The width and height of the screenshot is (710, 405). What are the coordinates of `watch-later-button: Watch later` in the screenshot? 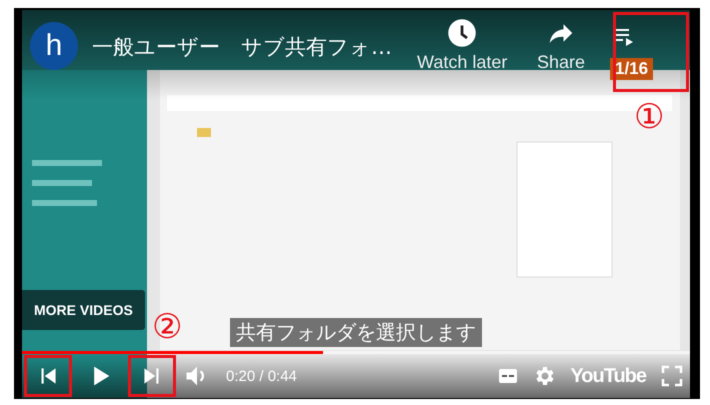 It's located at (462, 45).